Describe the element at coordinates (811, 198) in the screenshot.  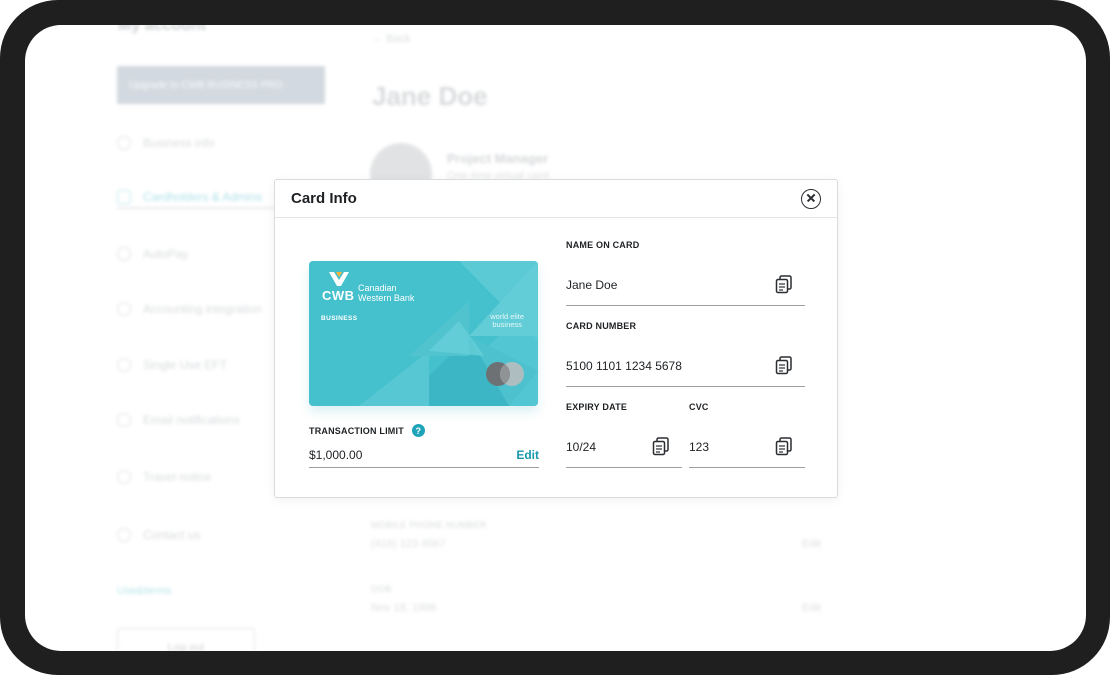
I see `close-icon` at that location.